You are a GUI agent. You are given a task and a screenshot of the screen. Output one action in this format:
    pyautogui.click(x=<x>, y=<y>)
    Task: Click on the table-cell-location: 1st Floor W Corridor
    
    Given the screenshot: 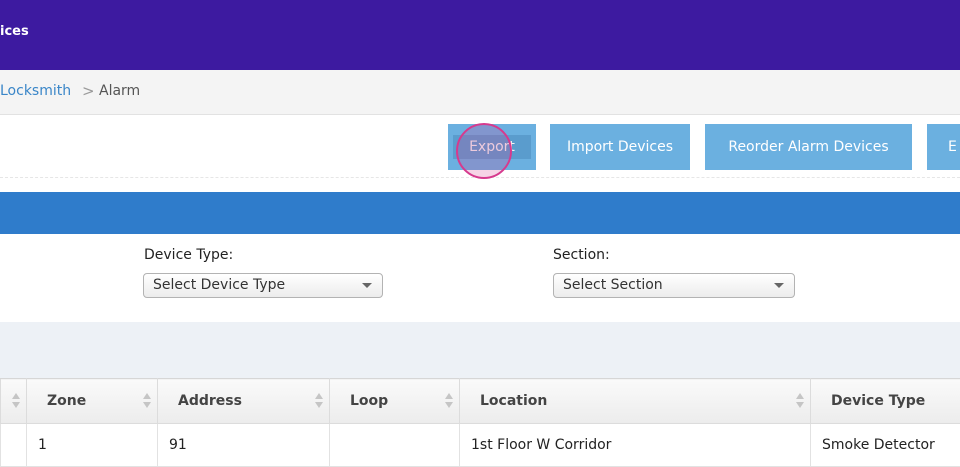 What is the action you would take?
    pyautogui.click(x=635, y=445)
    